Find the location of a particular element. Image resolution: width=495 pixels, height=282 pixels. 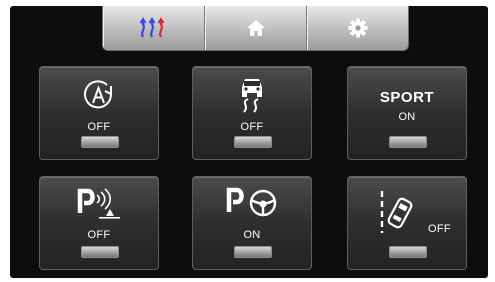

auto-hold-indicator is located at coordinates (100, 142).